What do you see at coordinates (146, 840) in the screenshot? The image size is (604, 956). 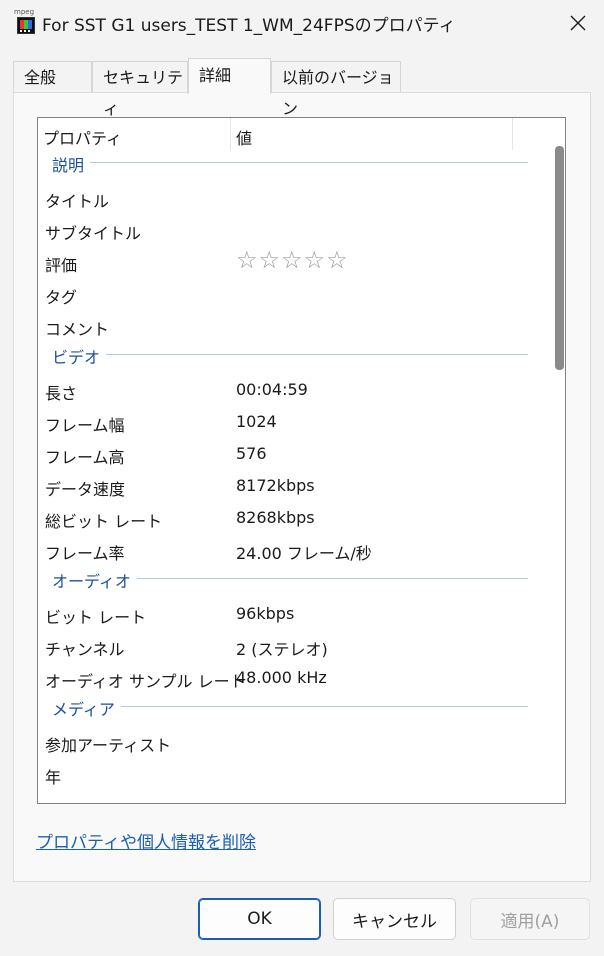 I see `remove-properties-link: プロパティや個人情報を削除` at bounding box center [146, 840].